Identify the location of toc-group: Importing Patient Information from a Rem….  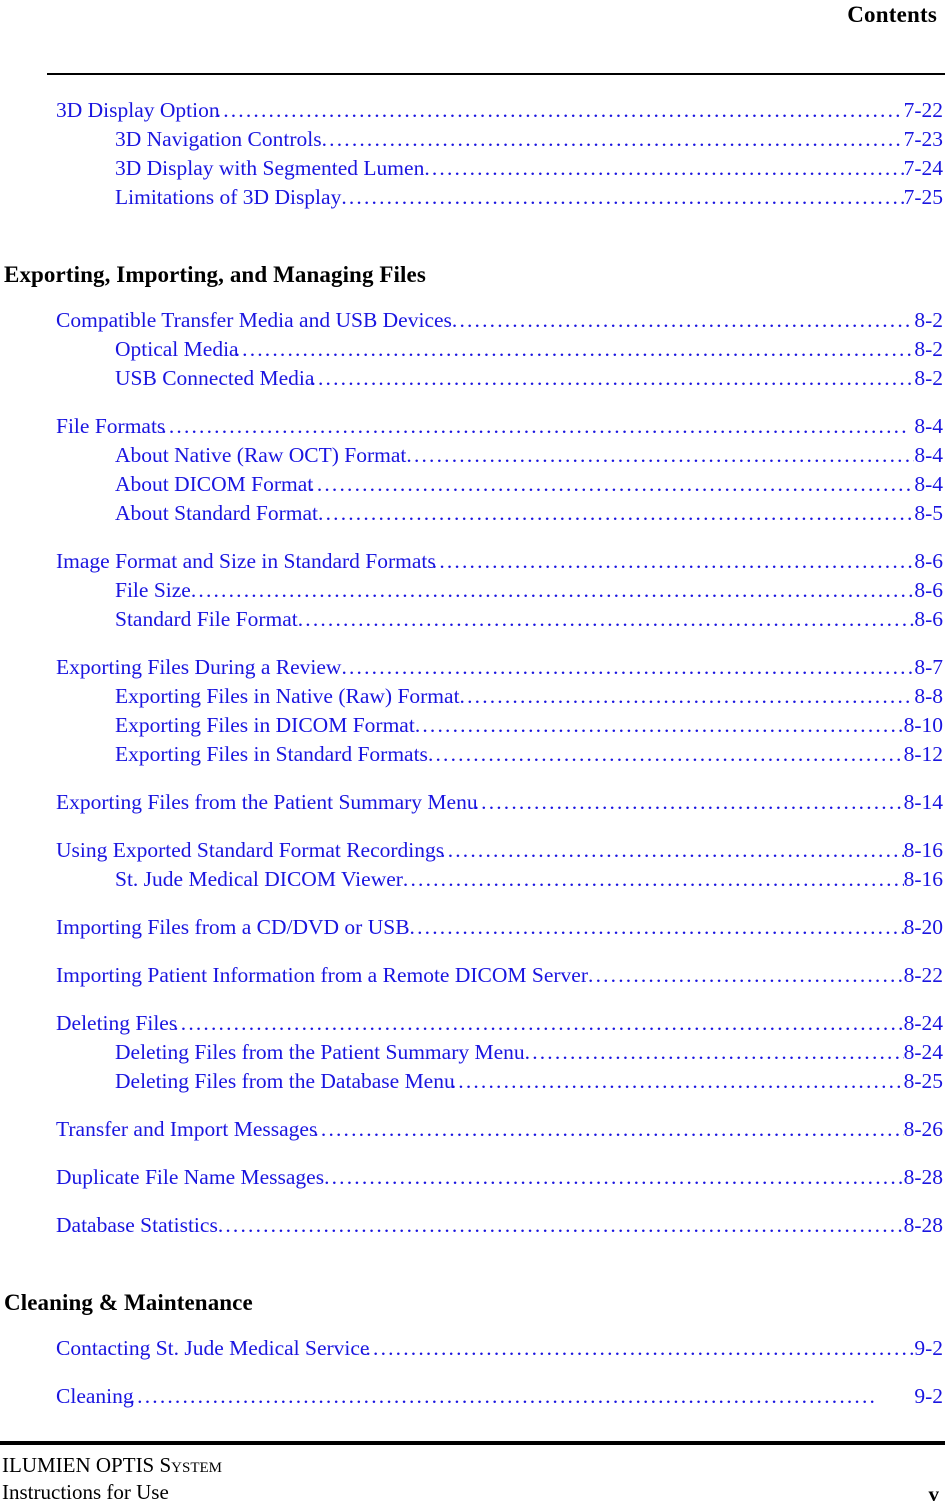
(472, 975).